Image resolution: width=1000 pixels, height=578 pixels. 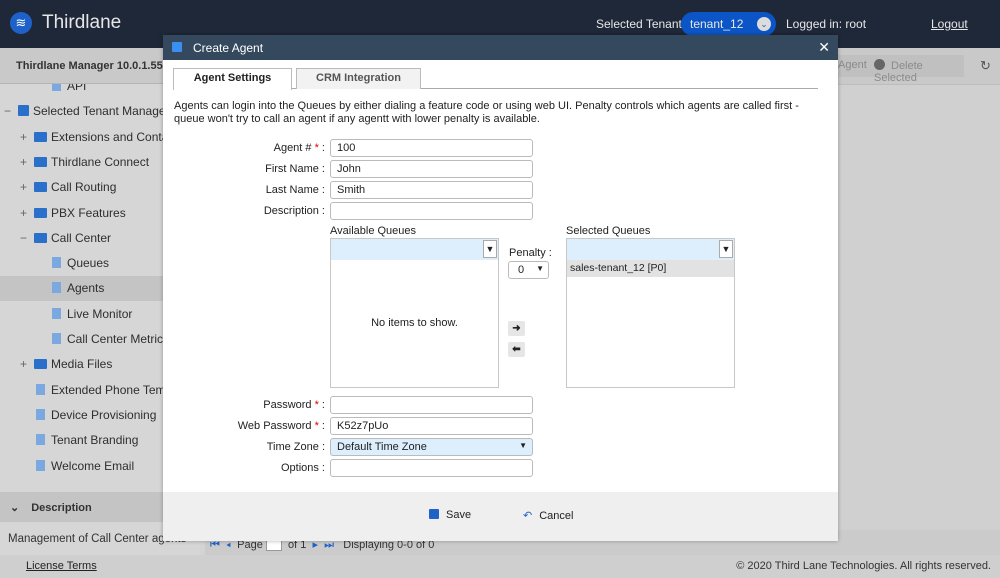 I want to click on agent-number-input: 100, so click(x=431, y=148).